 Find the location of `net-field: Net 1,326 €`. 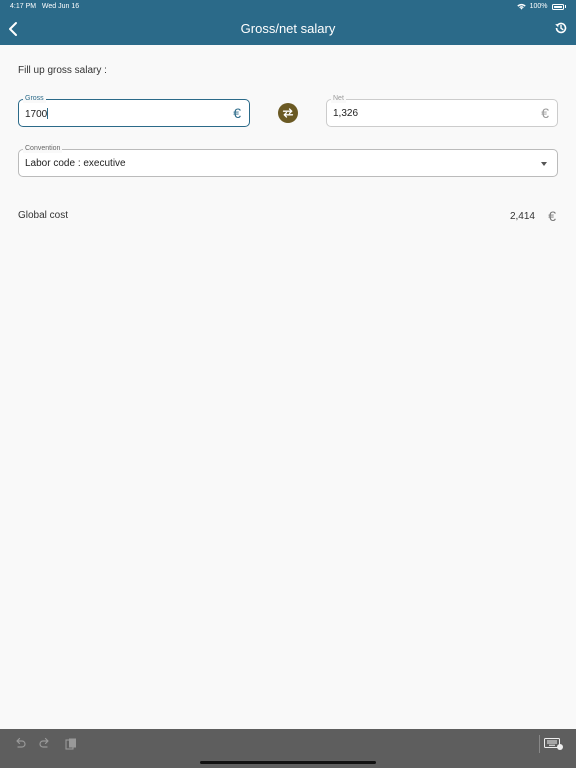

net-field: Net 1,326 € is located at coordinates (442, 111).